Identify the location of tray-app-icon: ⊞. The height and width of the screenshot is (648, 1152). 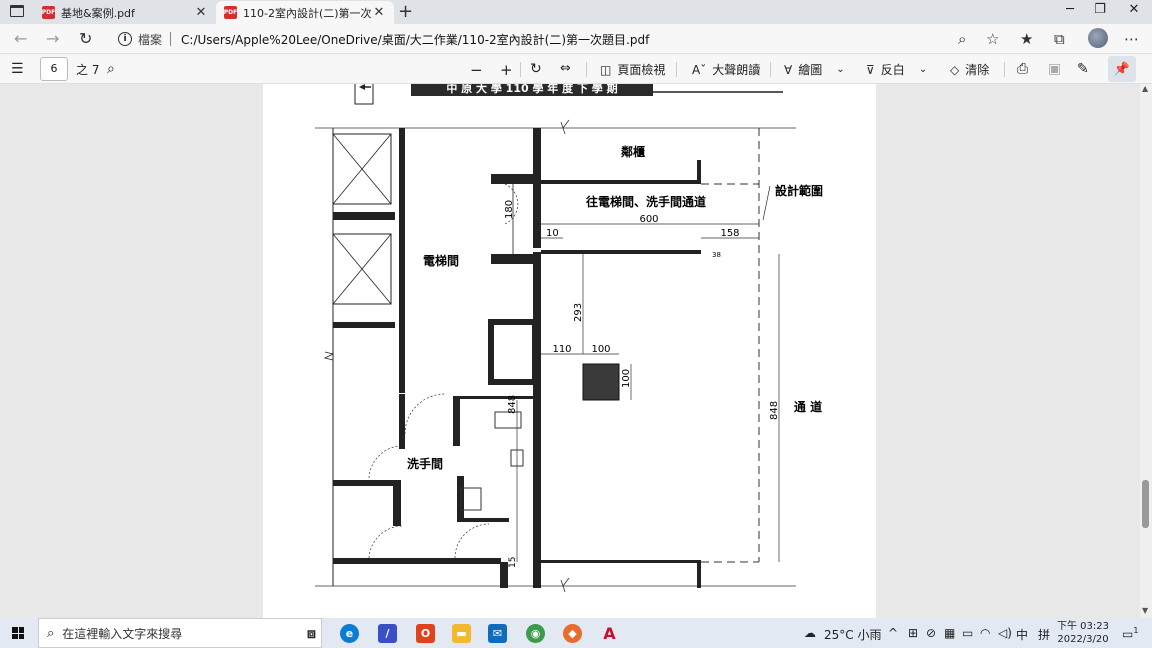
(913, 633).